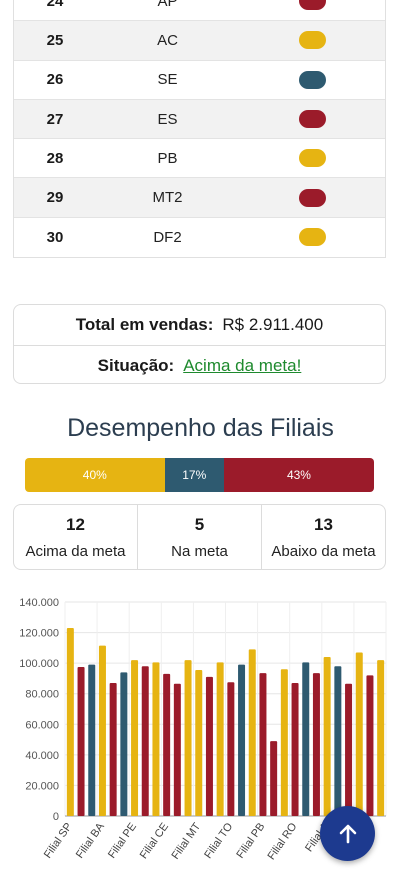 This screenshot has height=879, width=401. I want to click on situation-label: Situação:, so click(136, 365).